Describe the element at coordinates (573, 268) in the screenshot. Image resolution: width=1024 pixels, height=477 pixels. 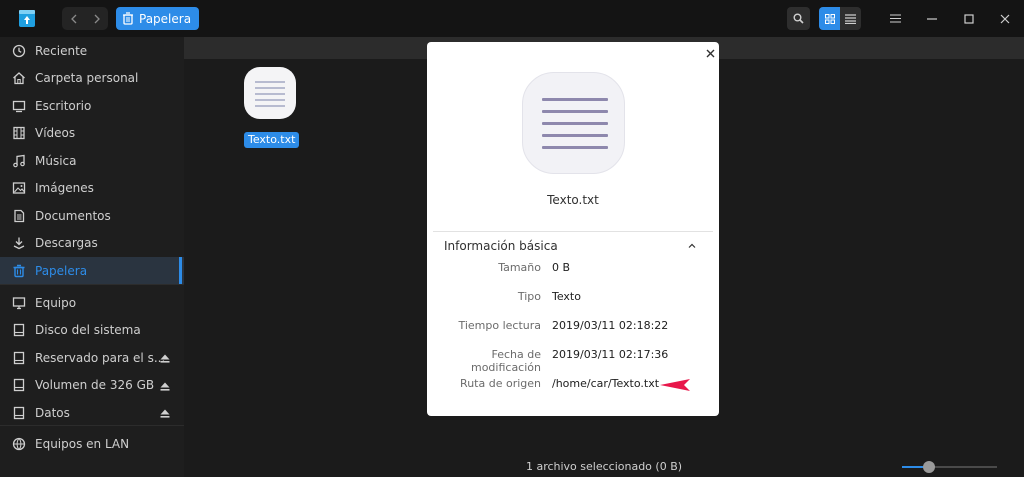
I see `info-row: Tamaño 0 B` at that location.